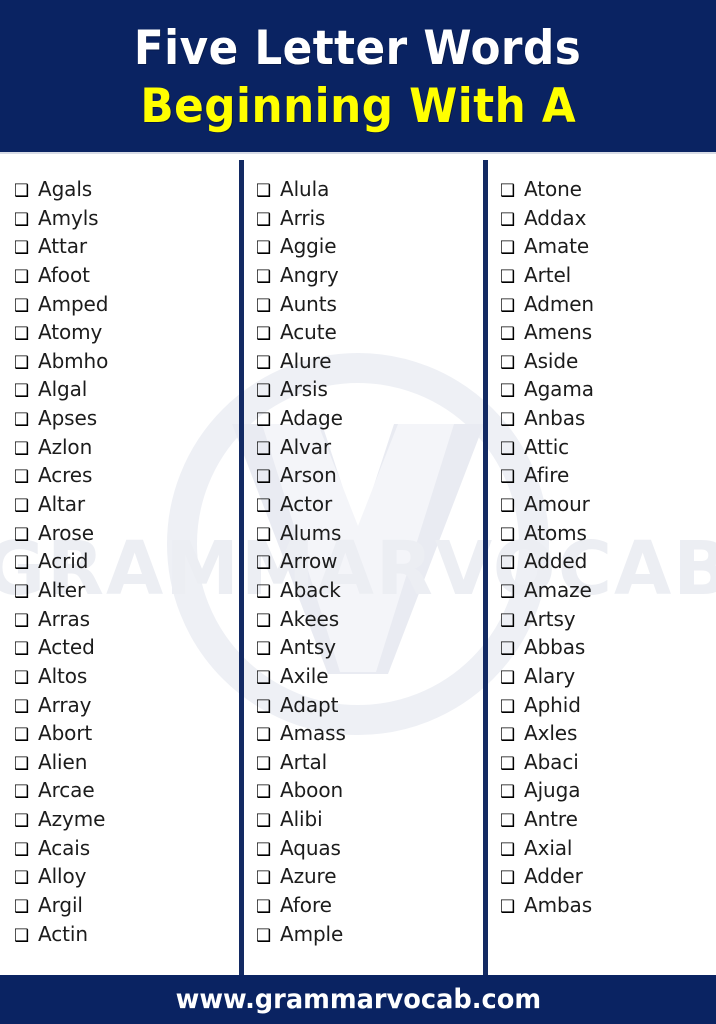 This screenshot has height=1024, width=716. What do you see at coordinates (369, 733) in the screenshot?
I see `word-list-item: ❑ Amass` at bounding box center [369, 733].